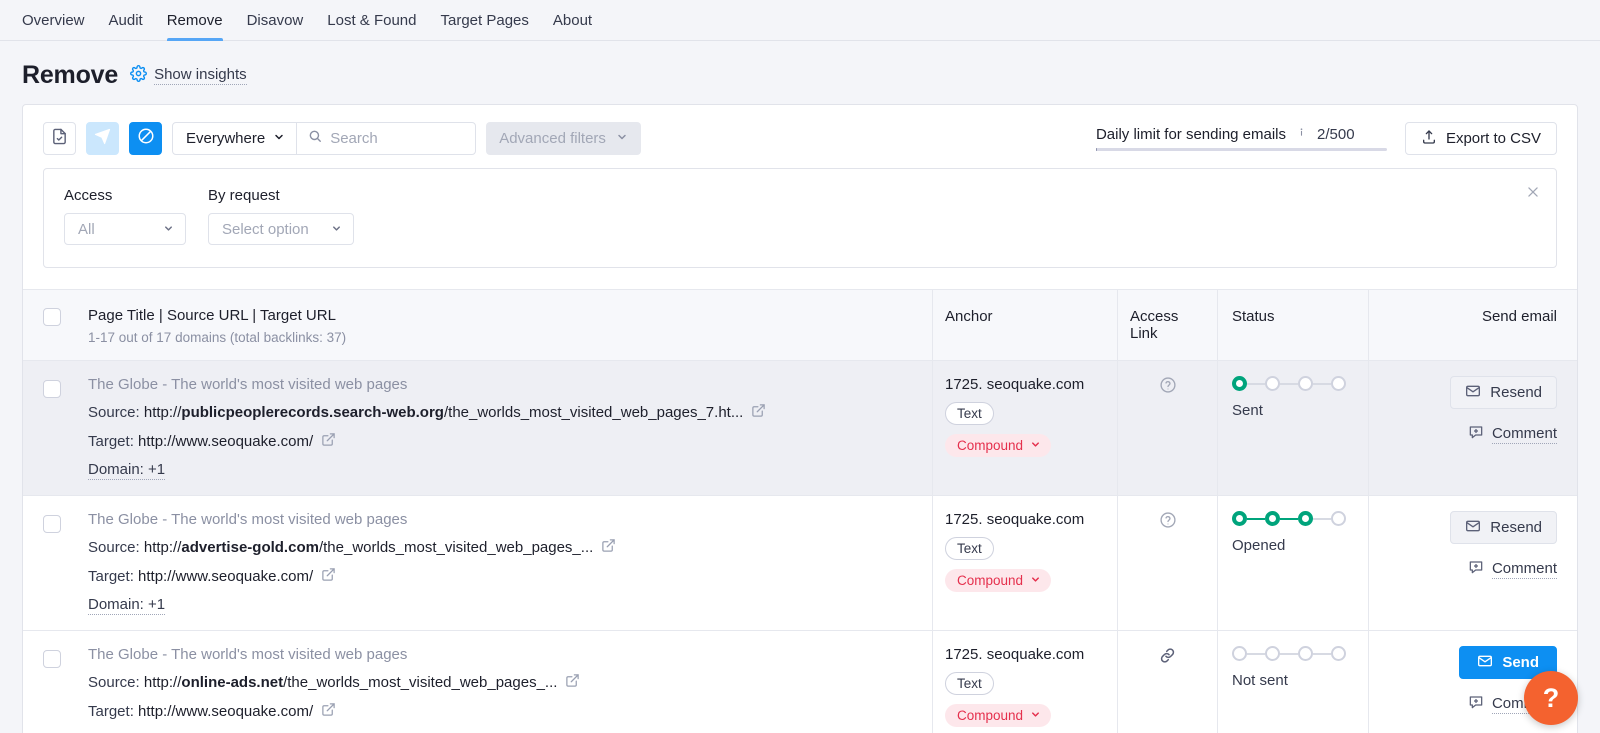  I want to click on close-icon, so click(1533, 192).